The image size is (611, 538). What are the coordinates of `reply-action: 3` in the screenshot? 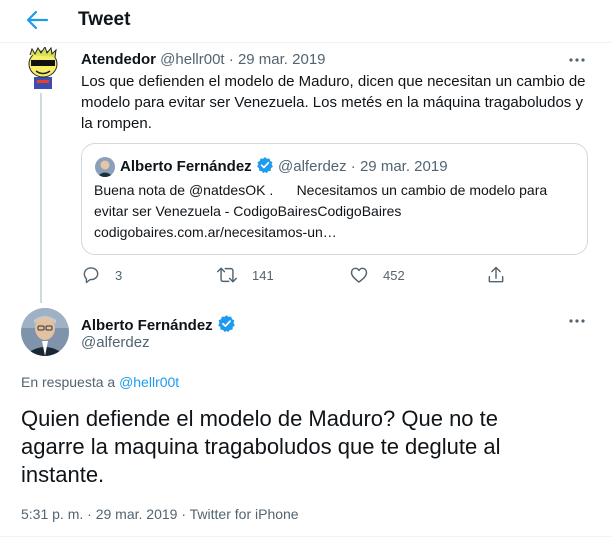 It's located at (101, 275).